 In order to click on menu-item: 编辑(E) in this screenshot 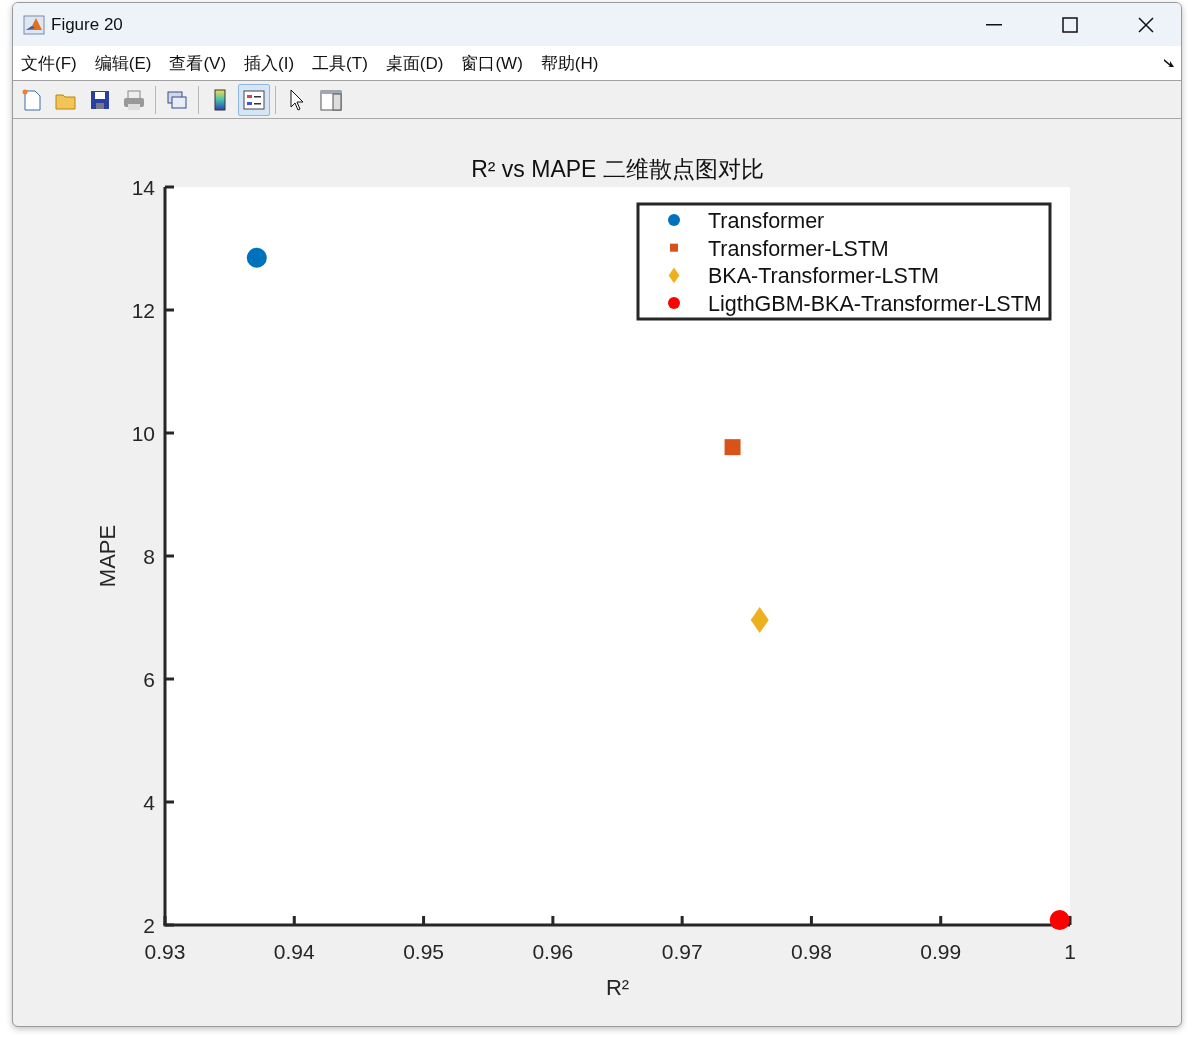, I will do `click(127, 63)`.